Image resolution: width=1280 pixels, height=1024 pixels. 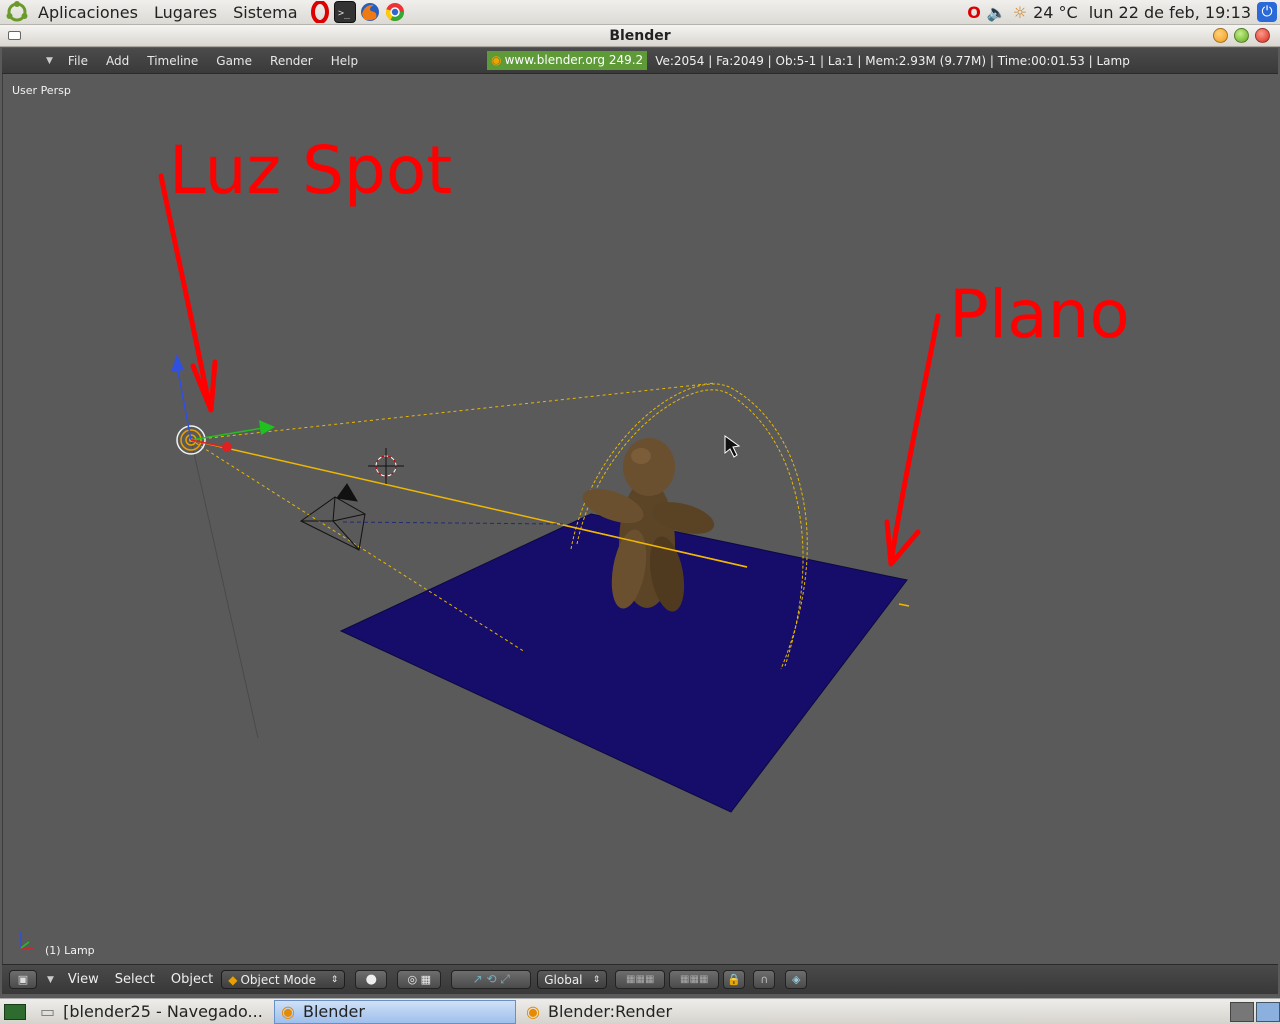 What do you see at coordinates (563, 979) in the screenshot?
I see `orientation-value: Global` at bounding box center [563, 979].